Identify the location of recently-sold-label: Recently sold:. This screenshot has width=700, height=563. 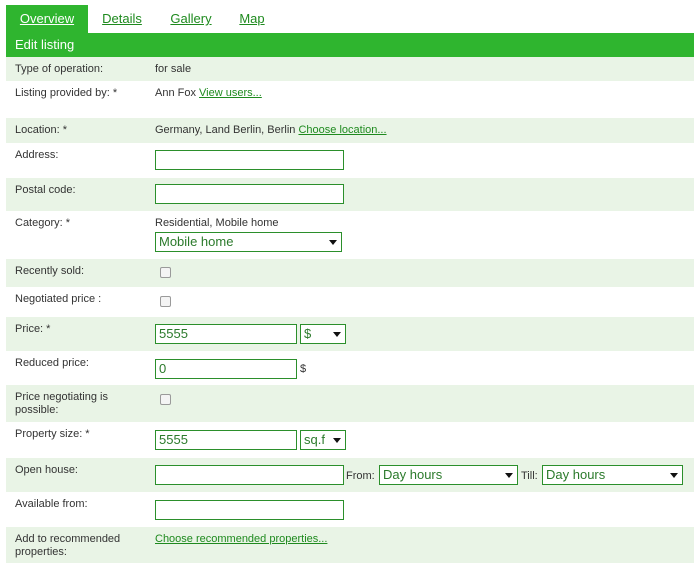
(50, 271).